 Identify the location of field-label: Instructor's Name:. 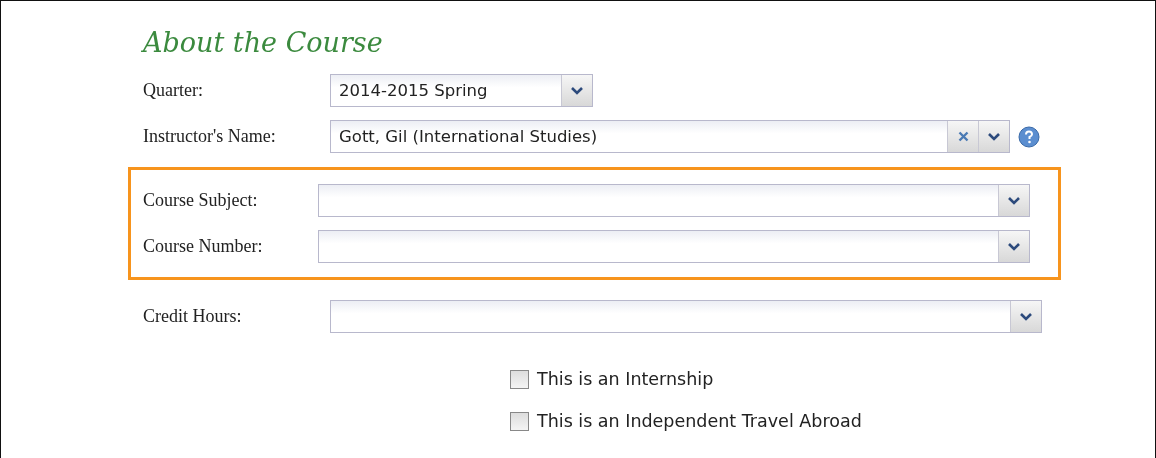
(210, 136).